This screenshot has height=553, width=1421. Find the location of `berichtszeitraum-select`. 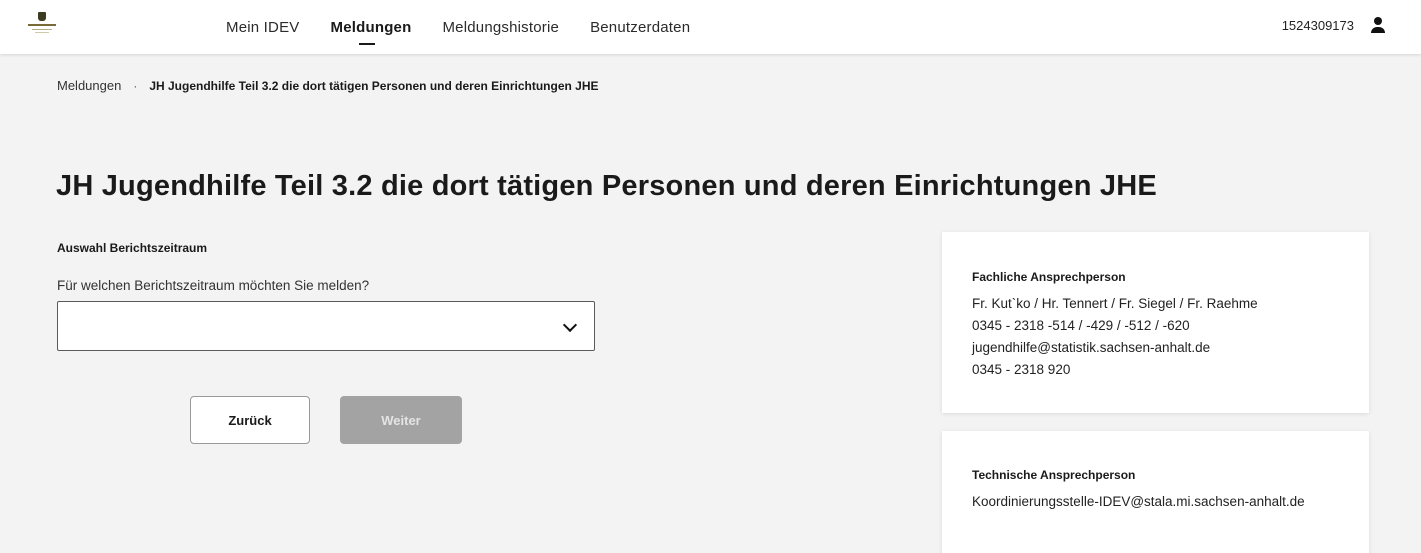

berichtszeitraum-select is located at coordinates (326, 326).